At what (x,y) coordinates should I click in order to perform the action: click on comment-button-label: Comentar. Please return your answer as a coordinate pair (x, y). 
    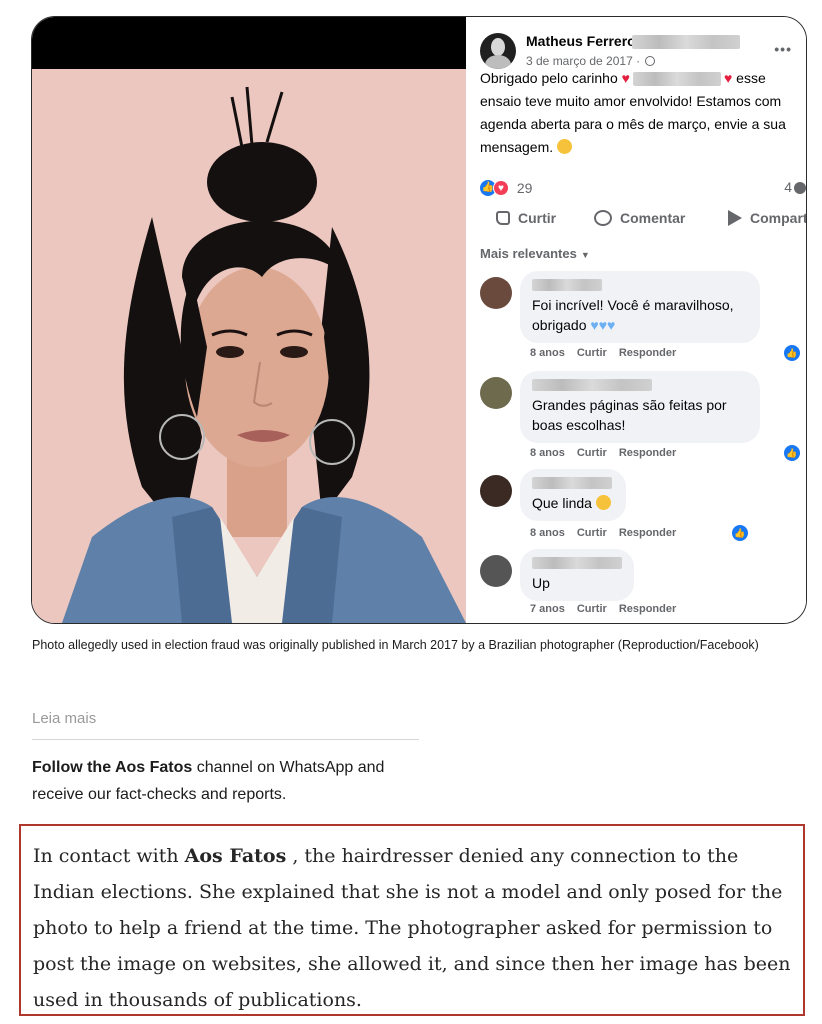
    Looking at the image, I should click on (653, 218).